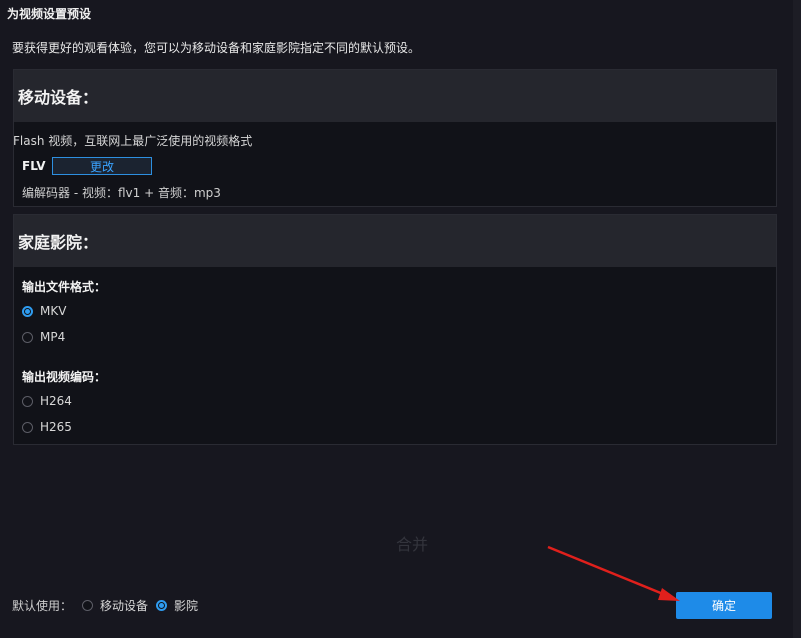 The image size is (801, 638). What do you see at coordinates (412, 544) in the screenshot?
I see `background-merge-text: 合并` at bounding box center [412, 544].